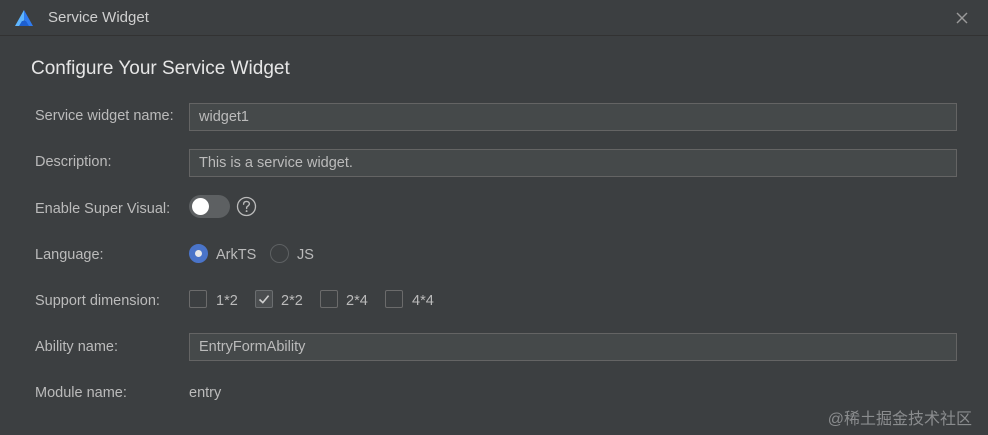 The width and height of the screenshot is (988, 435). Describe the element at coordinates (292, 301) in the screenshot. I see `checkbox-2x2-label: 2*2` at that location.